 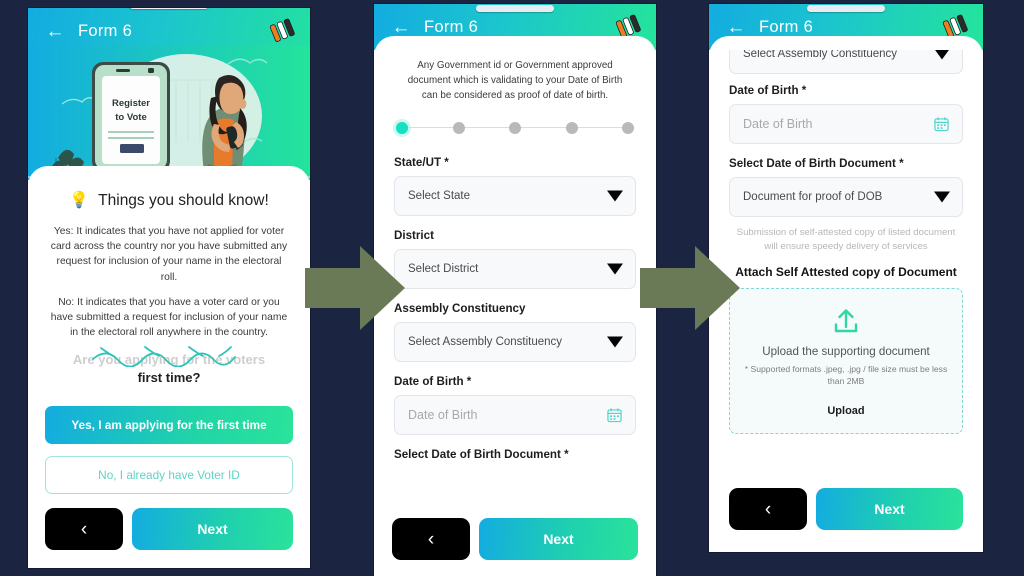 I want to click on district-select: Select District, so click(x=515, y=268).